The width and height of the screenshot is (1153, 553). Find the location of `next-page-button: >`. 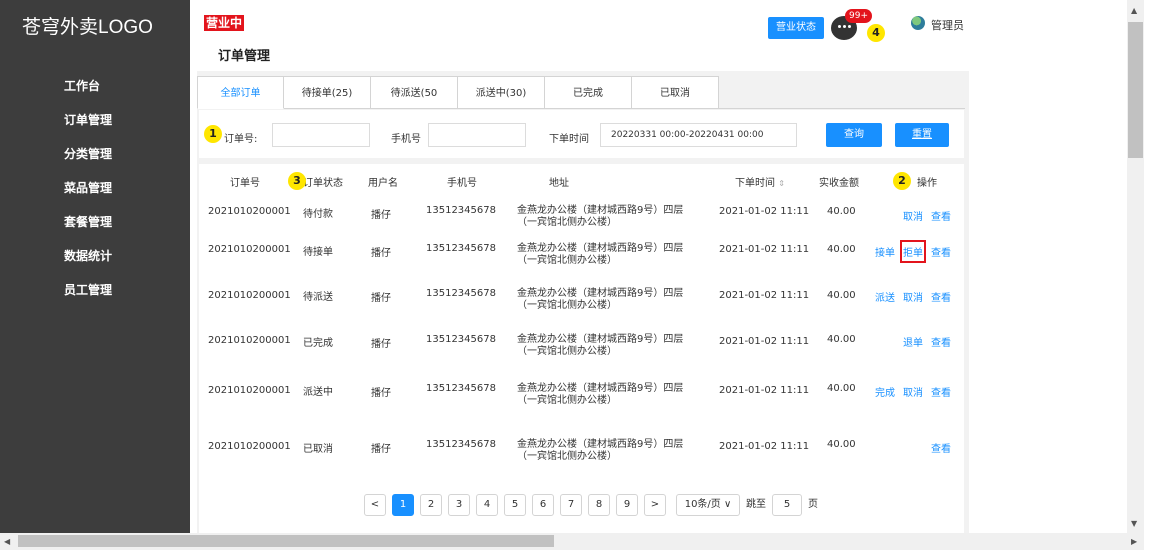

next-page-button: > is located at coordinates (655, 505).